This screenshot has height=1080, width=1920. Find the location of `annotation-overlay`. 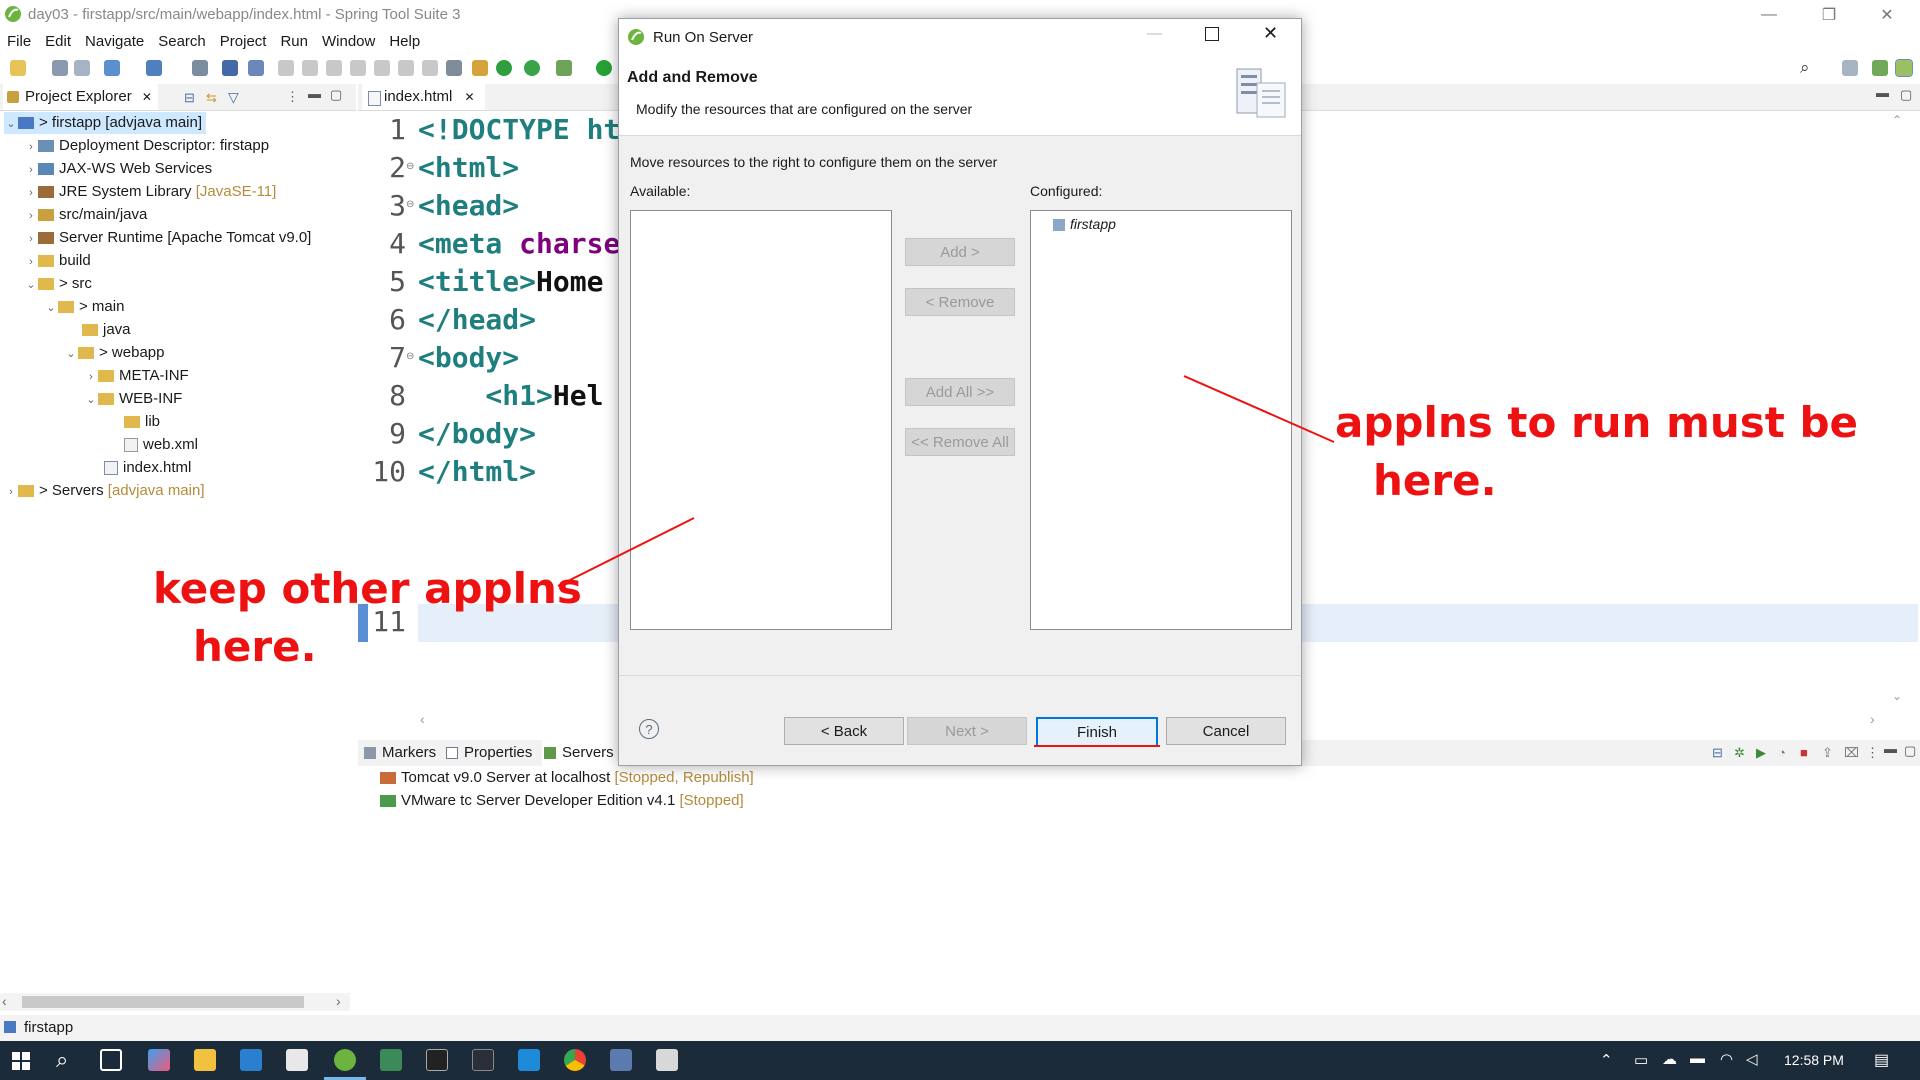

annotation-overlay is located at coordinates (946, 561).